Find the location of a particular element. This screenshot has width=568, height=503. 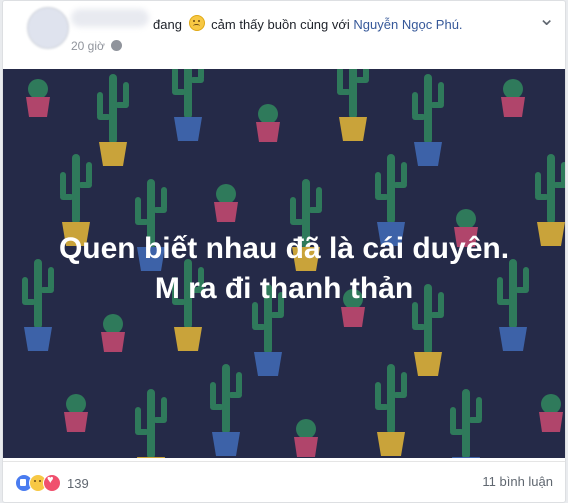

with-text: cùng với is located at coordinates (325, 24).